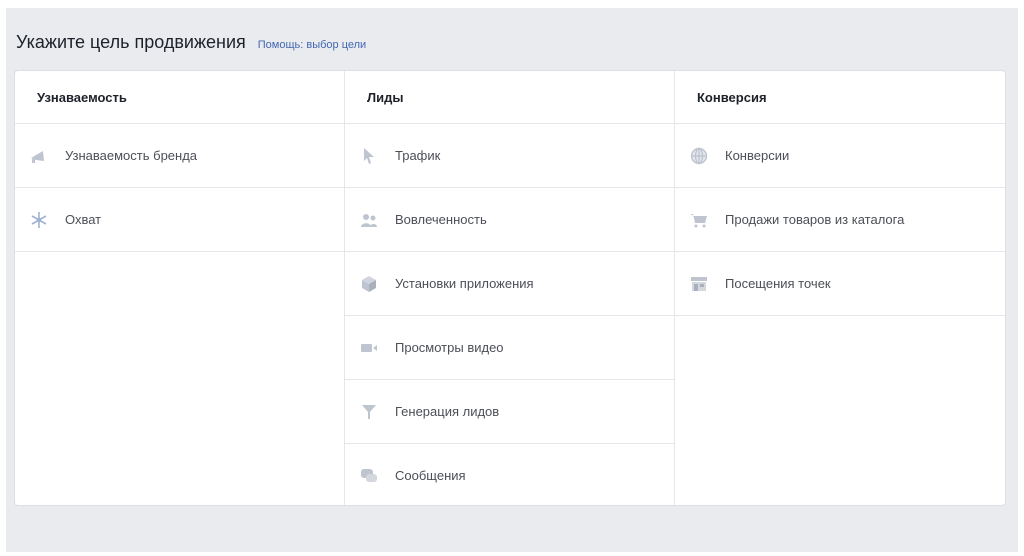 The image size is (1024, 556). What do you see at coordinates (509, 156) in the screenshot?
I see `objective-traffic: Трафик` at bounding box center [509, 156].